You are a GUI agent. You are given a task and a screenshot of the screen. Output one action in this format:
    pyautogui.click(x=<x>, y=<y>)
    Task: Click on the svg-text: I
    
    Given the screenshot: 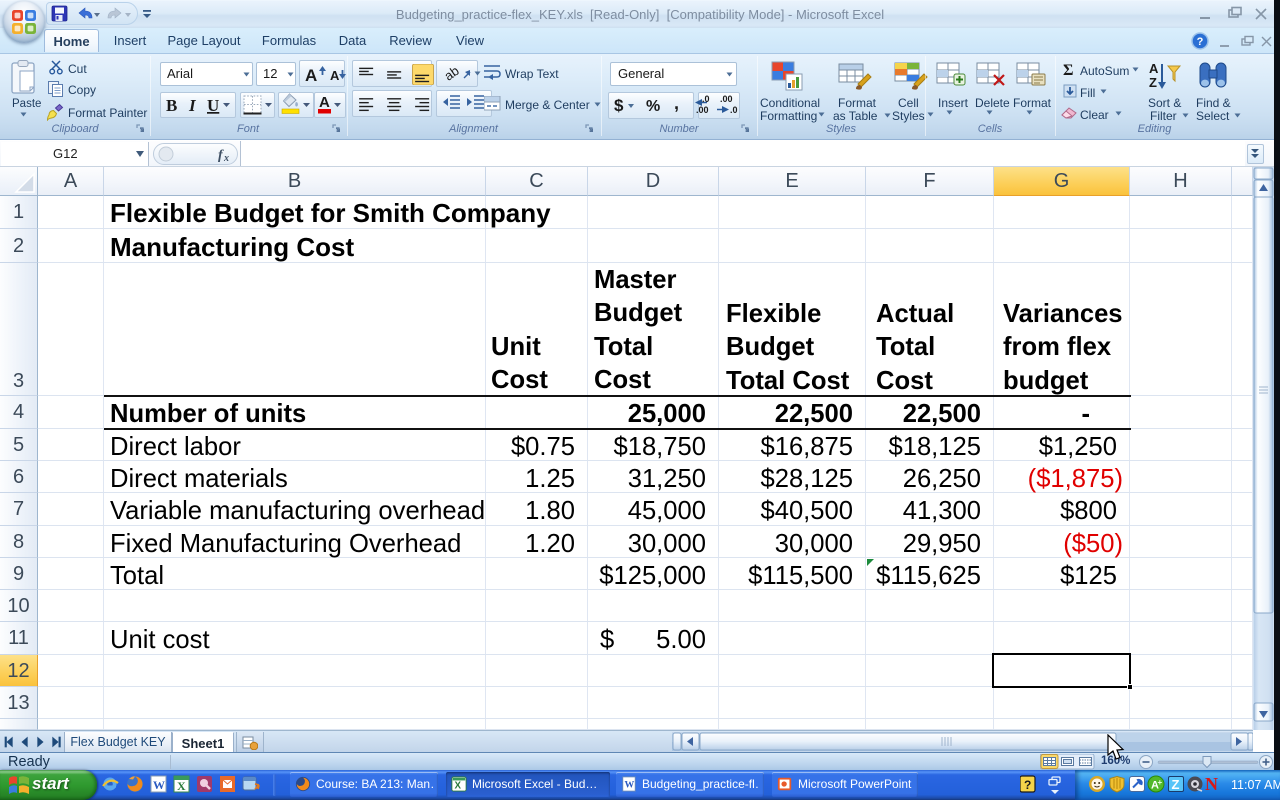 What is the action you would take?
    pyautogui.click(x=192, y=105)
    